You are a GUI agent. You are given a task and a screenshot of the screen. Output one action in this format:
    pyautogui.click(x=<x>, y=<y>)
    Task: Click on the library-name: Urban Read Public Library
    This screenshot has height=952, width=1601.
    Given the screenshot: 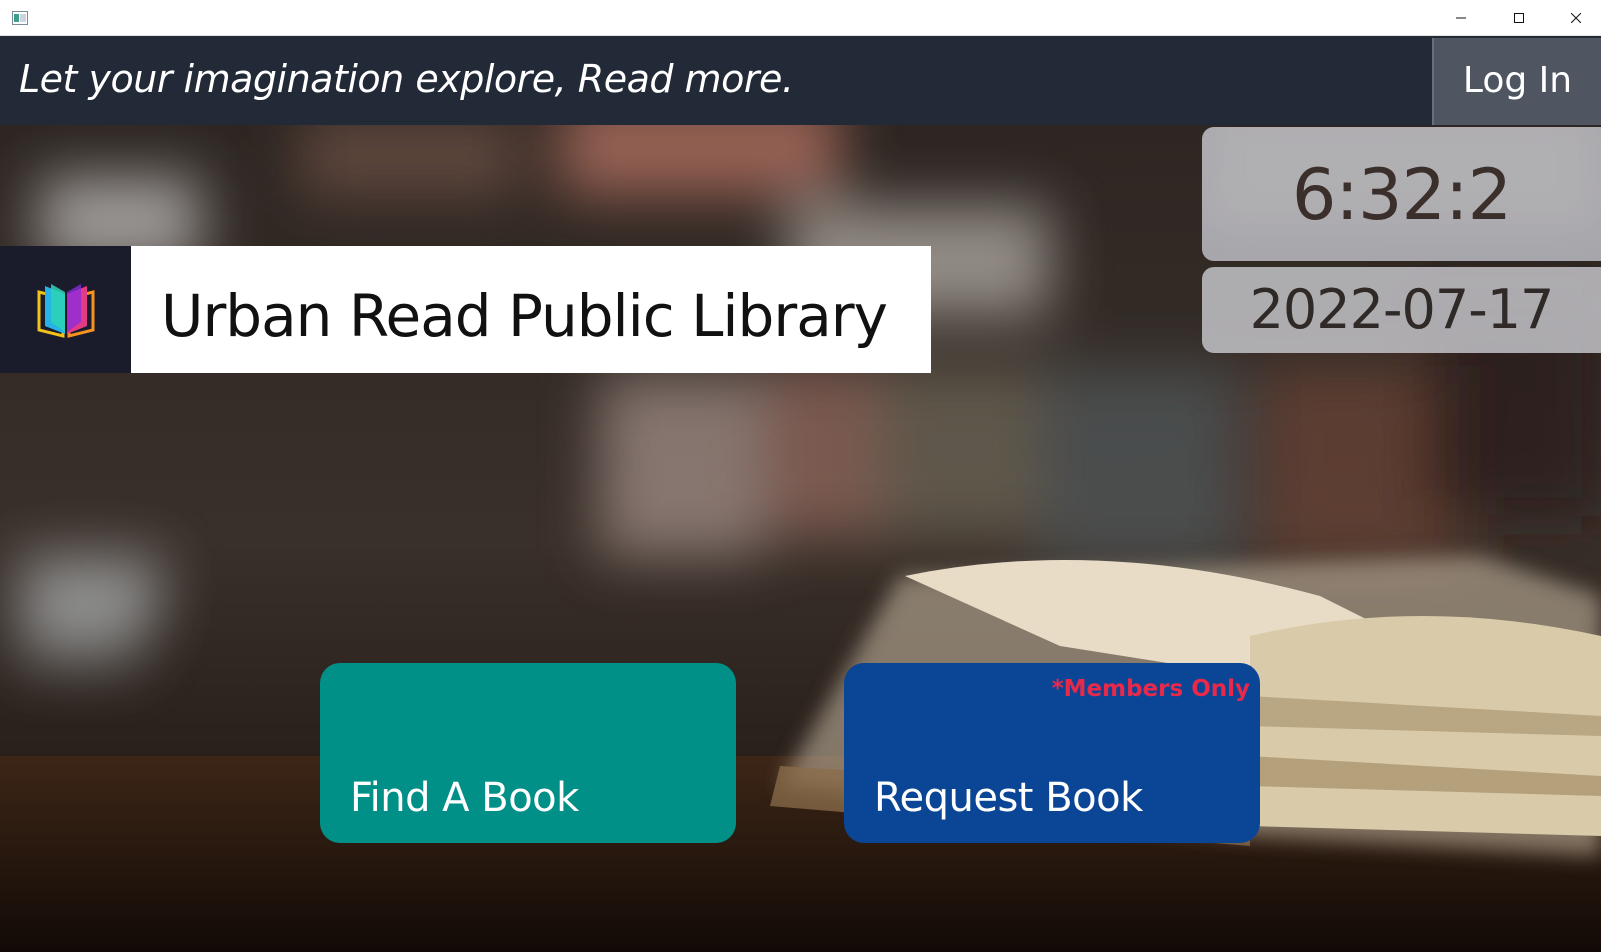 What is the action you would take?
    pyautogui.click(x=524, y=316)
    